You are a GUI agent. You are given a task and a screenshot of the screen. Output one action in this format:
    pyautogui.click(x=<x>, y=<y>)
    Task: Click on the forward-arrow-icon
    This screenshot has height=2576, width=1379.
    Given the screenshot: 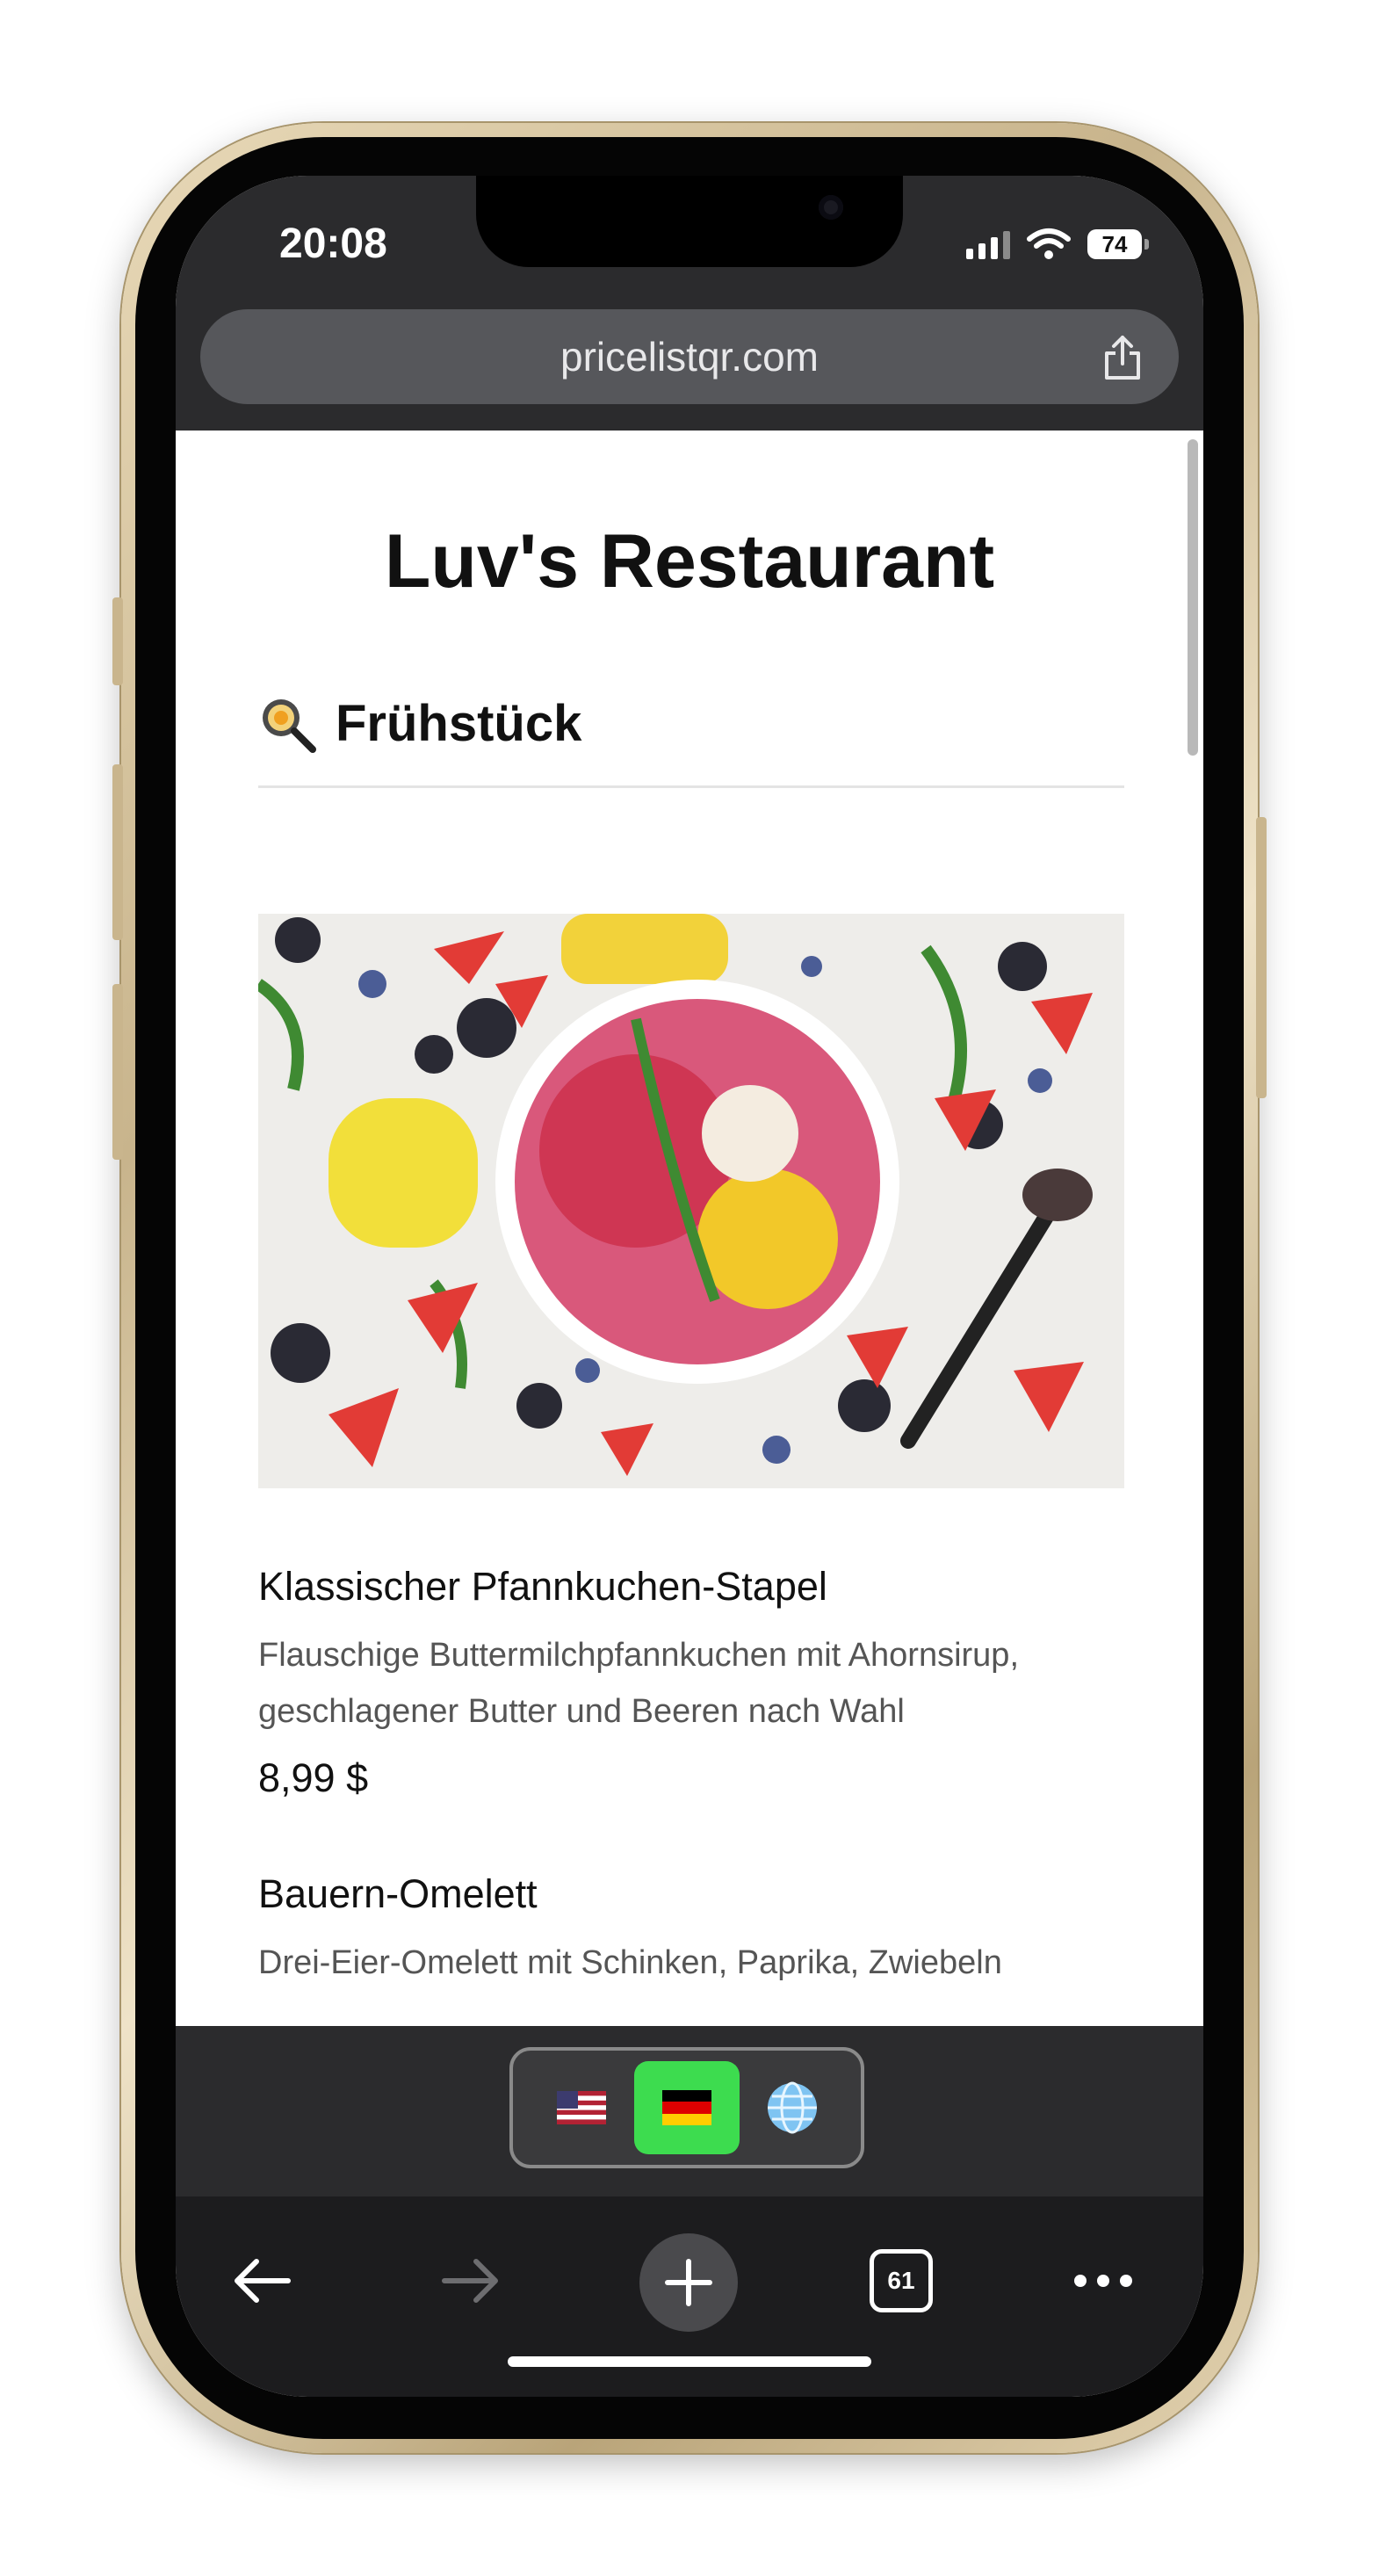 What is the action you would take?
    pyautogui.click(x=471, y=2281)
    